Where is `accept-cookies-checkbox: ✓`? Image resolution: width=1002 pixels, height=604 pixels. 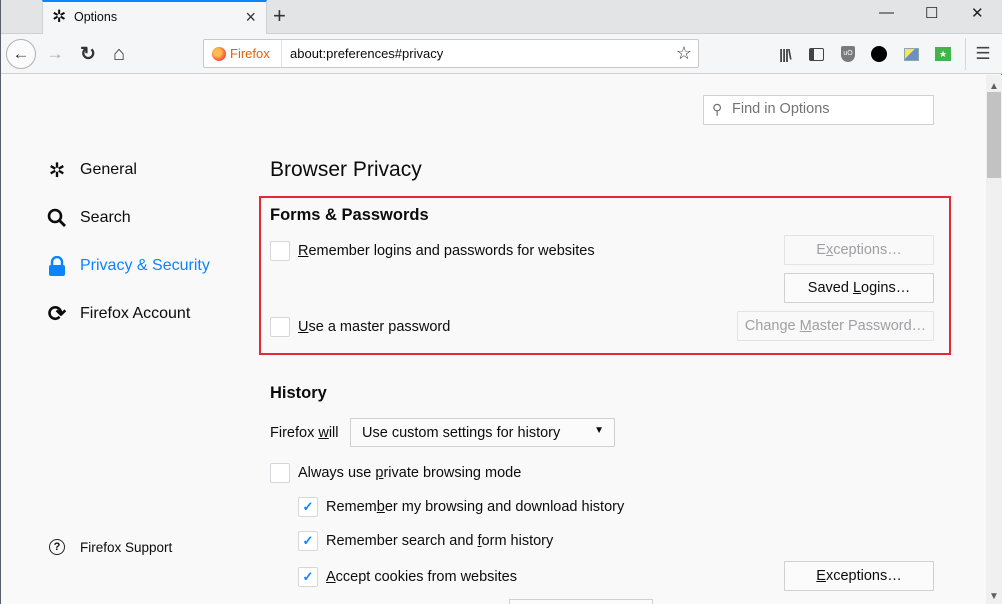 accept-cookies-checkbox: ✓ is located at coordinates (308, 577).